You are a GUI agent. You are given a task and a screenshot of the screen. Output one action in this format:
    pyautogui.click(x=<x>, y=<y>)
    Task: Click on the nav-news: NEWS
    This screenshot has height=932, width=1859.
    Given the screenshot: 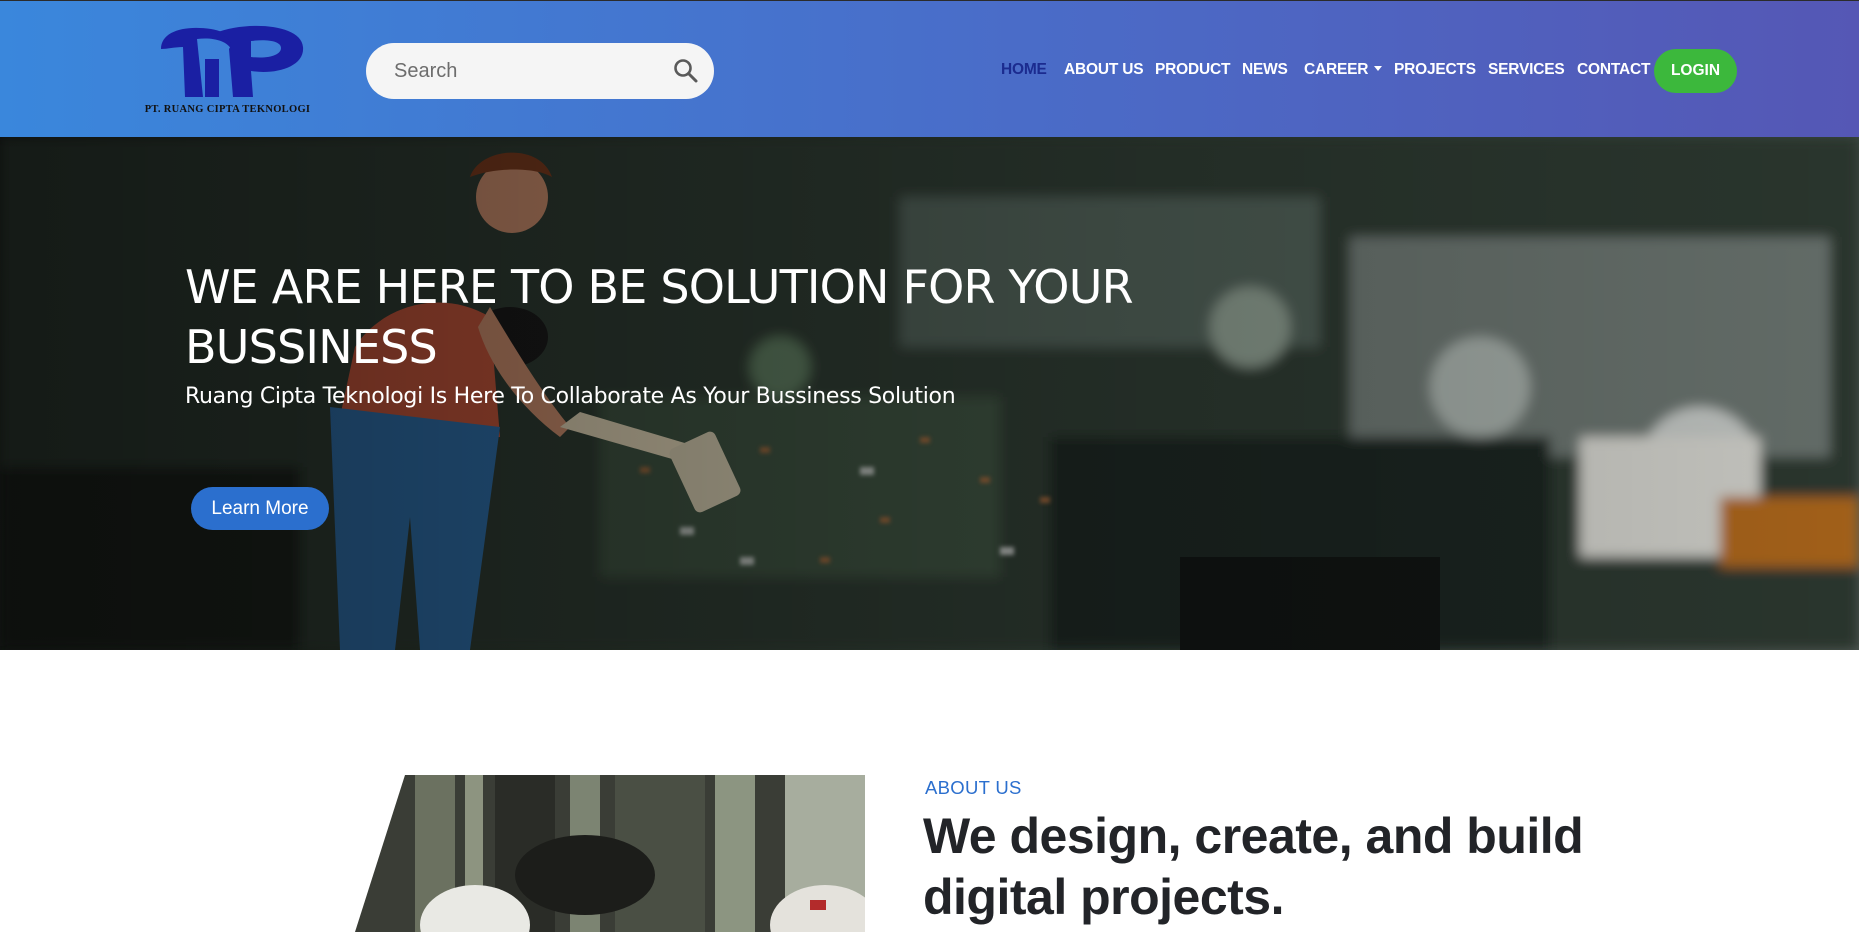 What is the action you would take?
    pyautogui.click(x=1265, y=70)
    